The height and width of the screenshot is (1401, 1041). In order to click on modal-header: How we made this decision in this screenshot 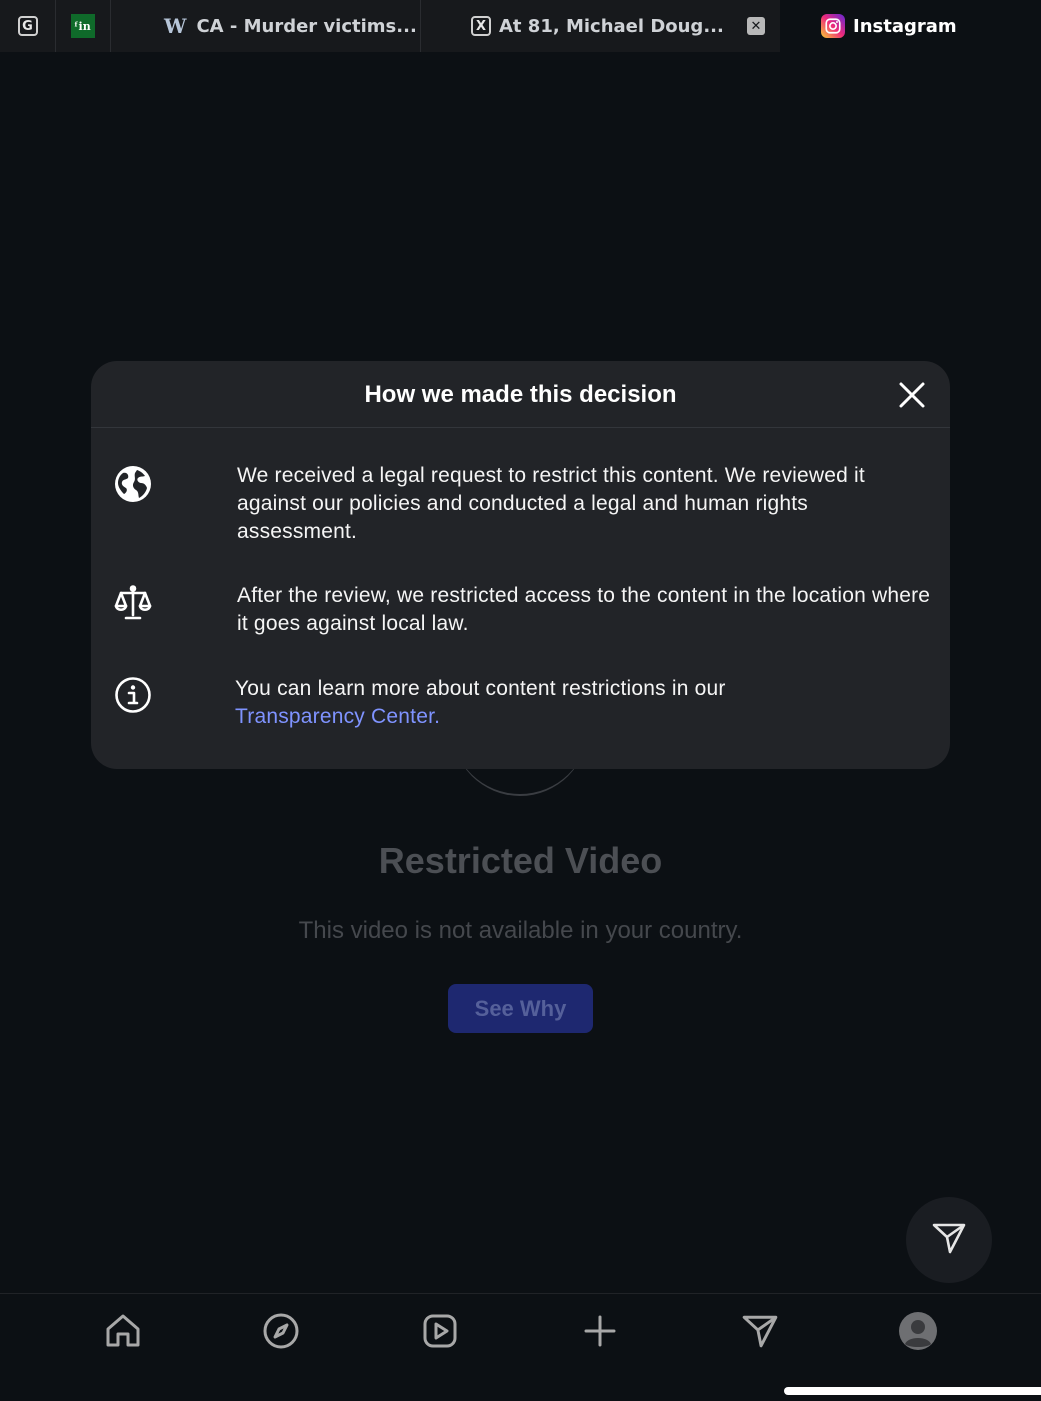, I will do `click(520, 394)`.